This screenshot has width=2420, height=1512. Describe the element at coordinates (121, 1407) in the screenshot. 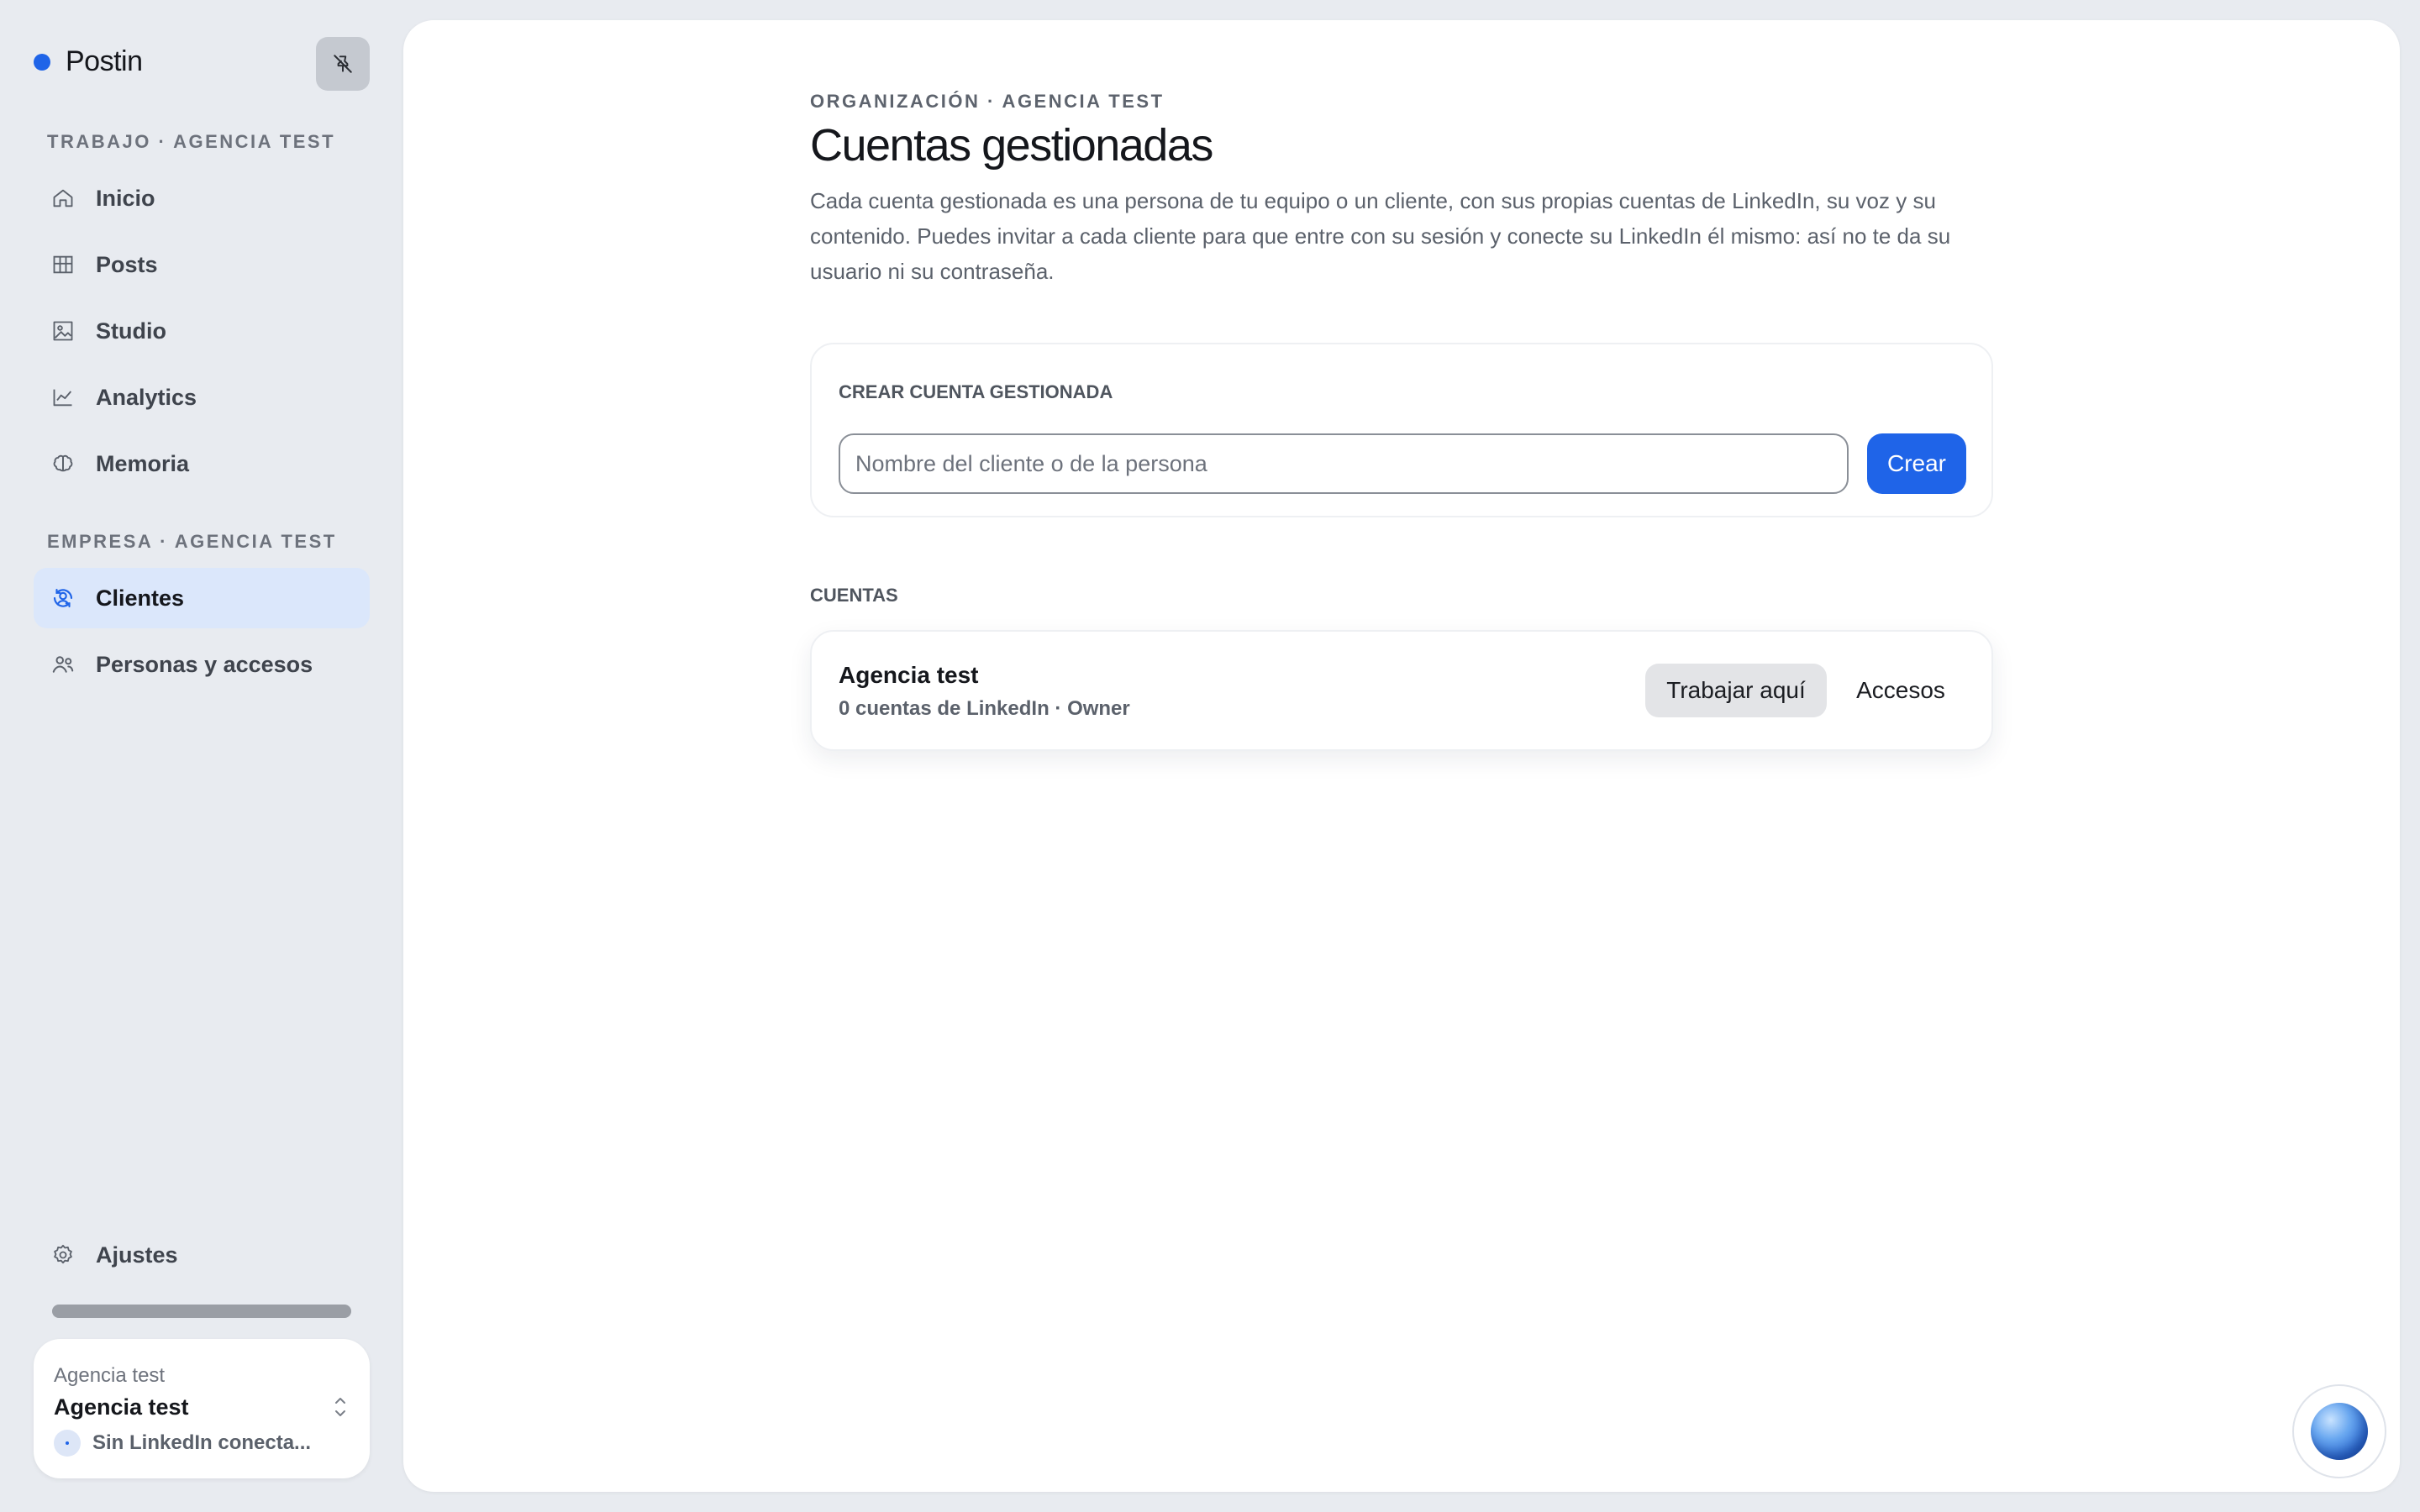

I see `account-name: Agencia test` at that location.